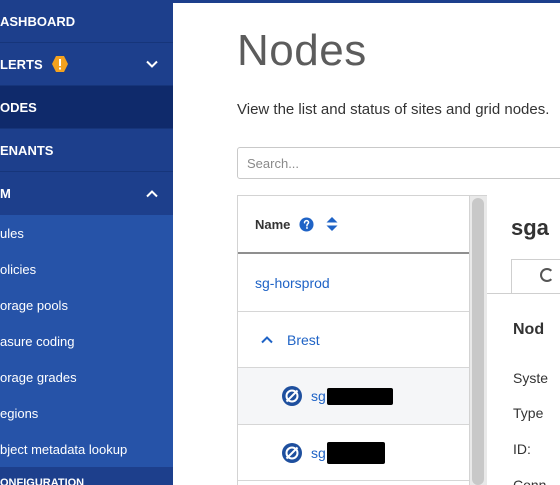 The image size is (560, 485). What do you see at coordinates (353, 225) in the screenshot?
I see `tree-header: Name` at bounding box center [353, 225].